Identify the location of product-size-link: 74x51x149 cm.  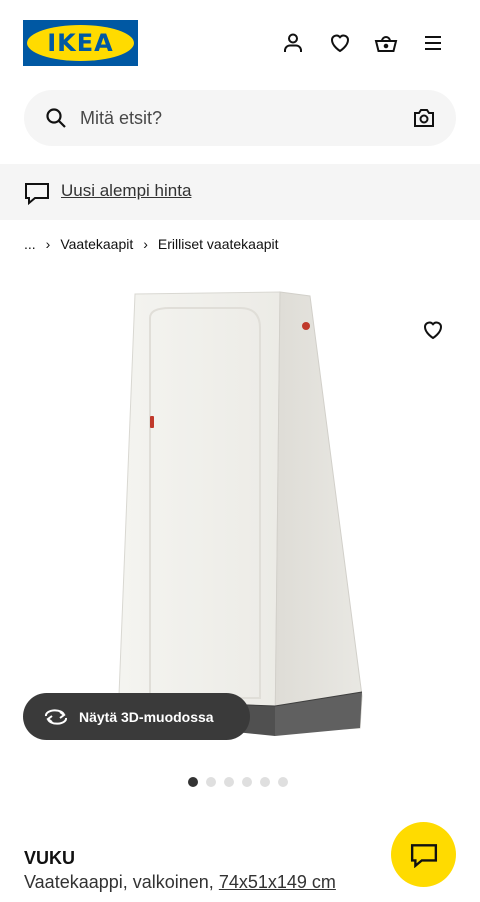
(277, 882).